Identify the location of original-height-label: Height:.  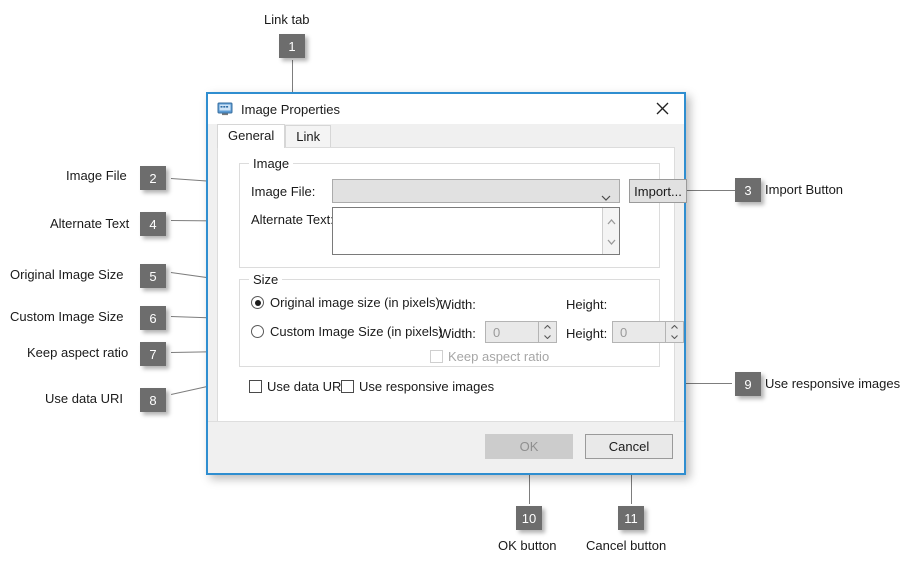
(587, 304).